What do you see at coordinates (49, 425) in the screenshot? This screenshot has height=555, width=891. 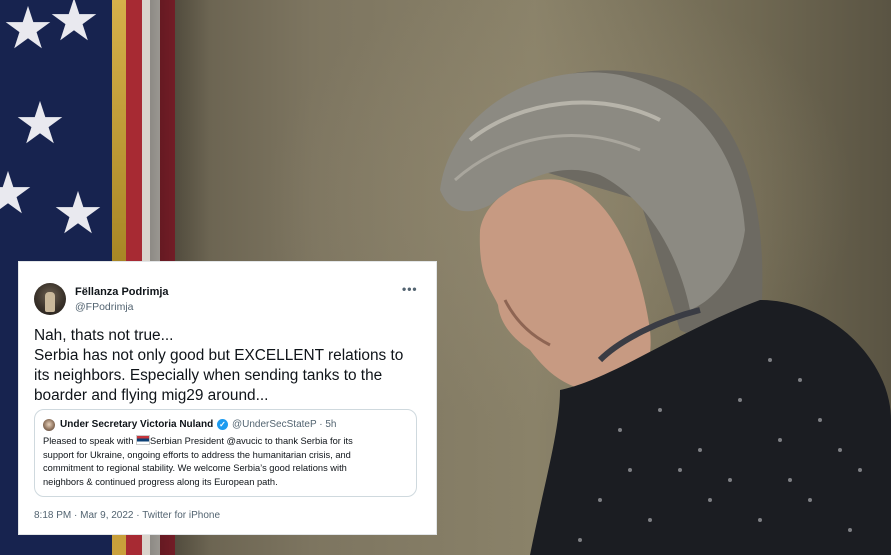 I see `quoted-avatar` at bounding box center [49, 425].